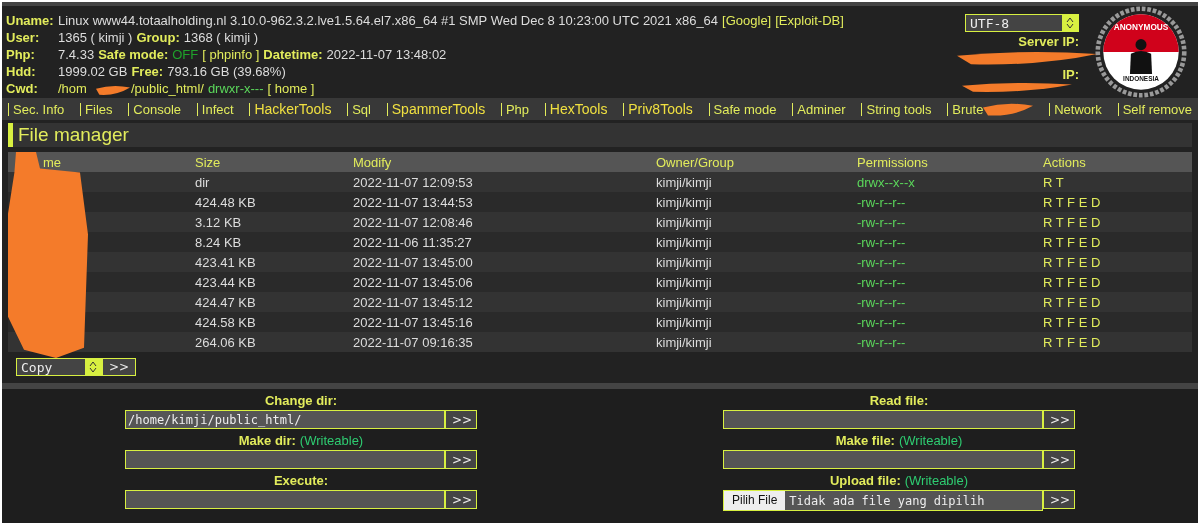 This screenshot has width=1200, height=525. What do you see at coordinates (1154, 109) in the screenshot?
I see `menu-link: Self remove` at bounding box center [1154, 109].